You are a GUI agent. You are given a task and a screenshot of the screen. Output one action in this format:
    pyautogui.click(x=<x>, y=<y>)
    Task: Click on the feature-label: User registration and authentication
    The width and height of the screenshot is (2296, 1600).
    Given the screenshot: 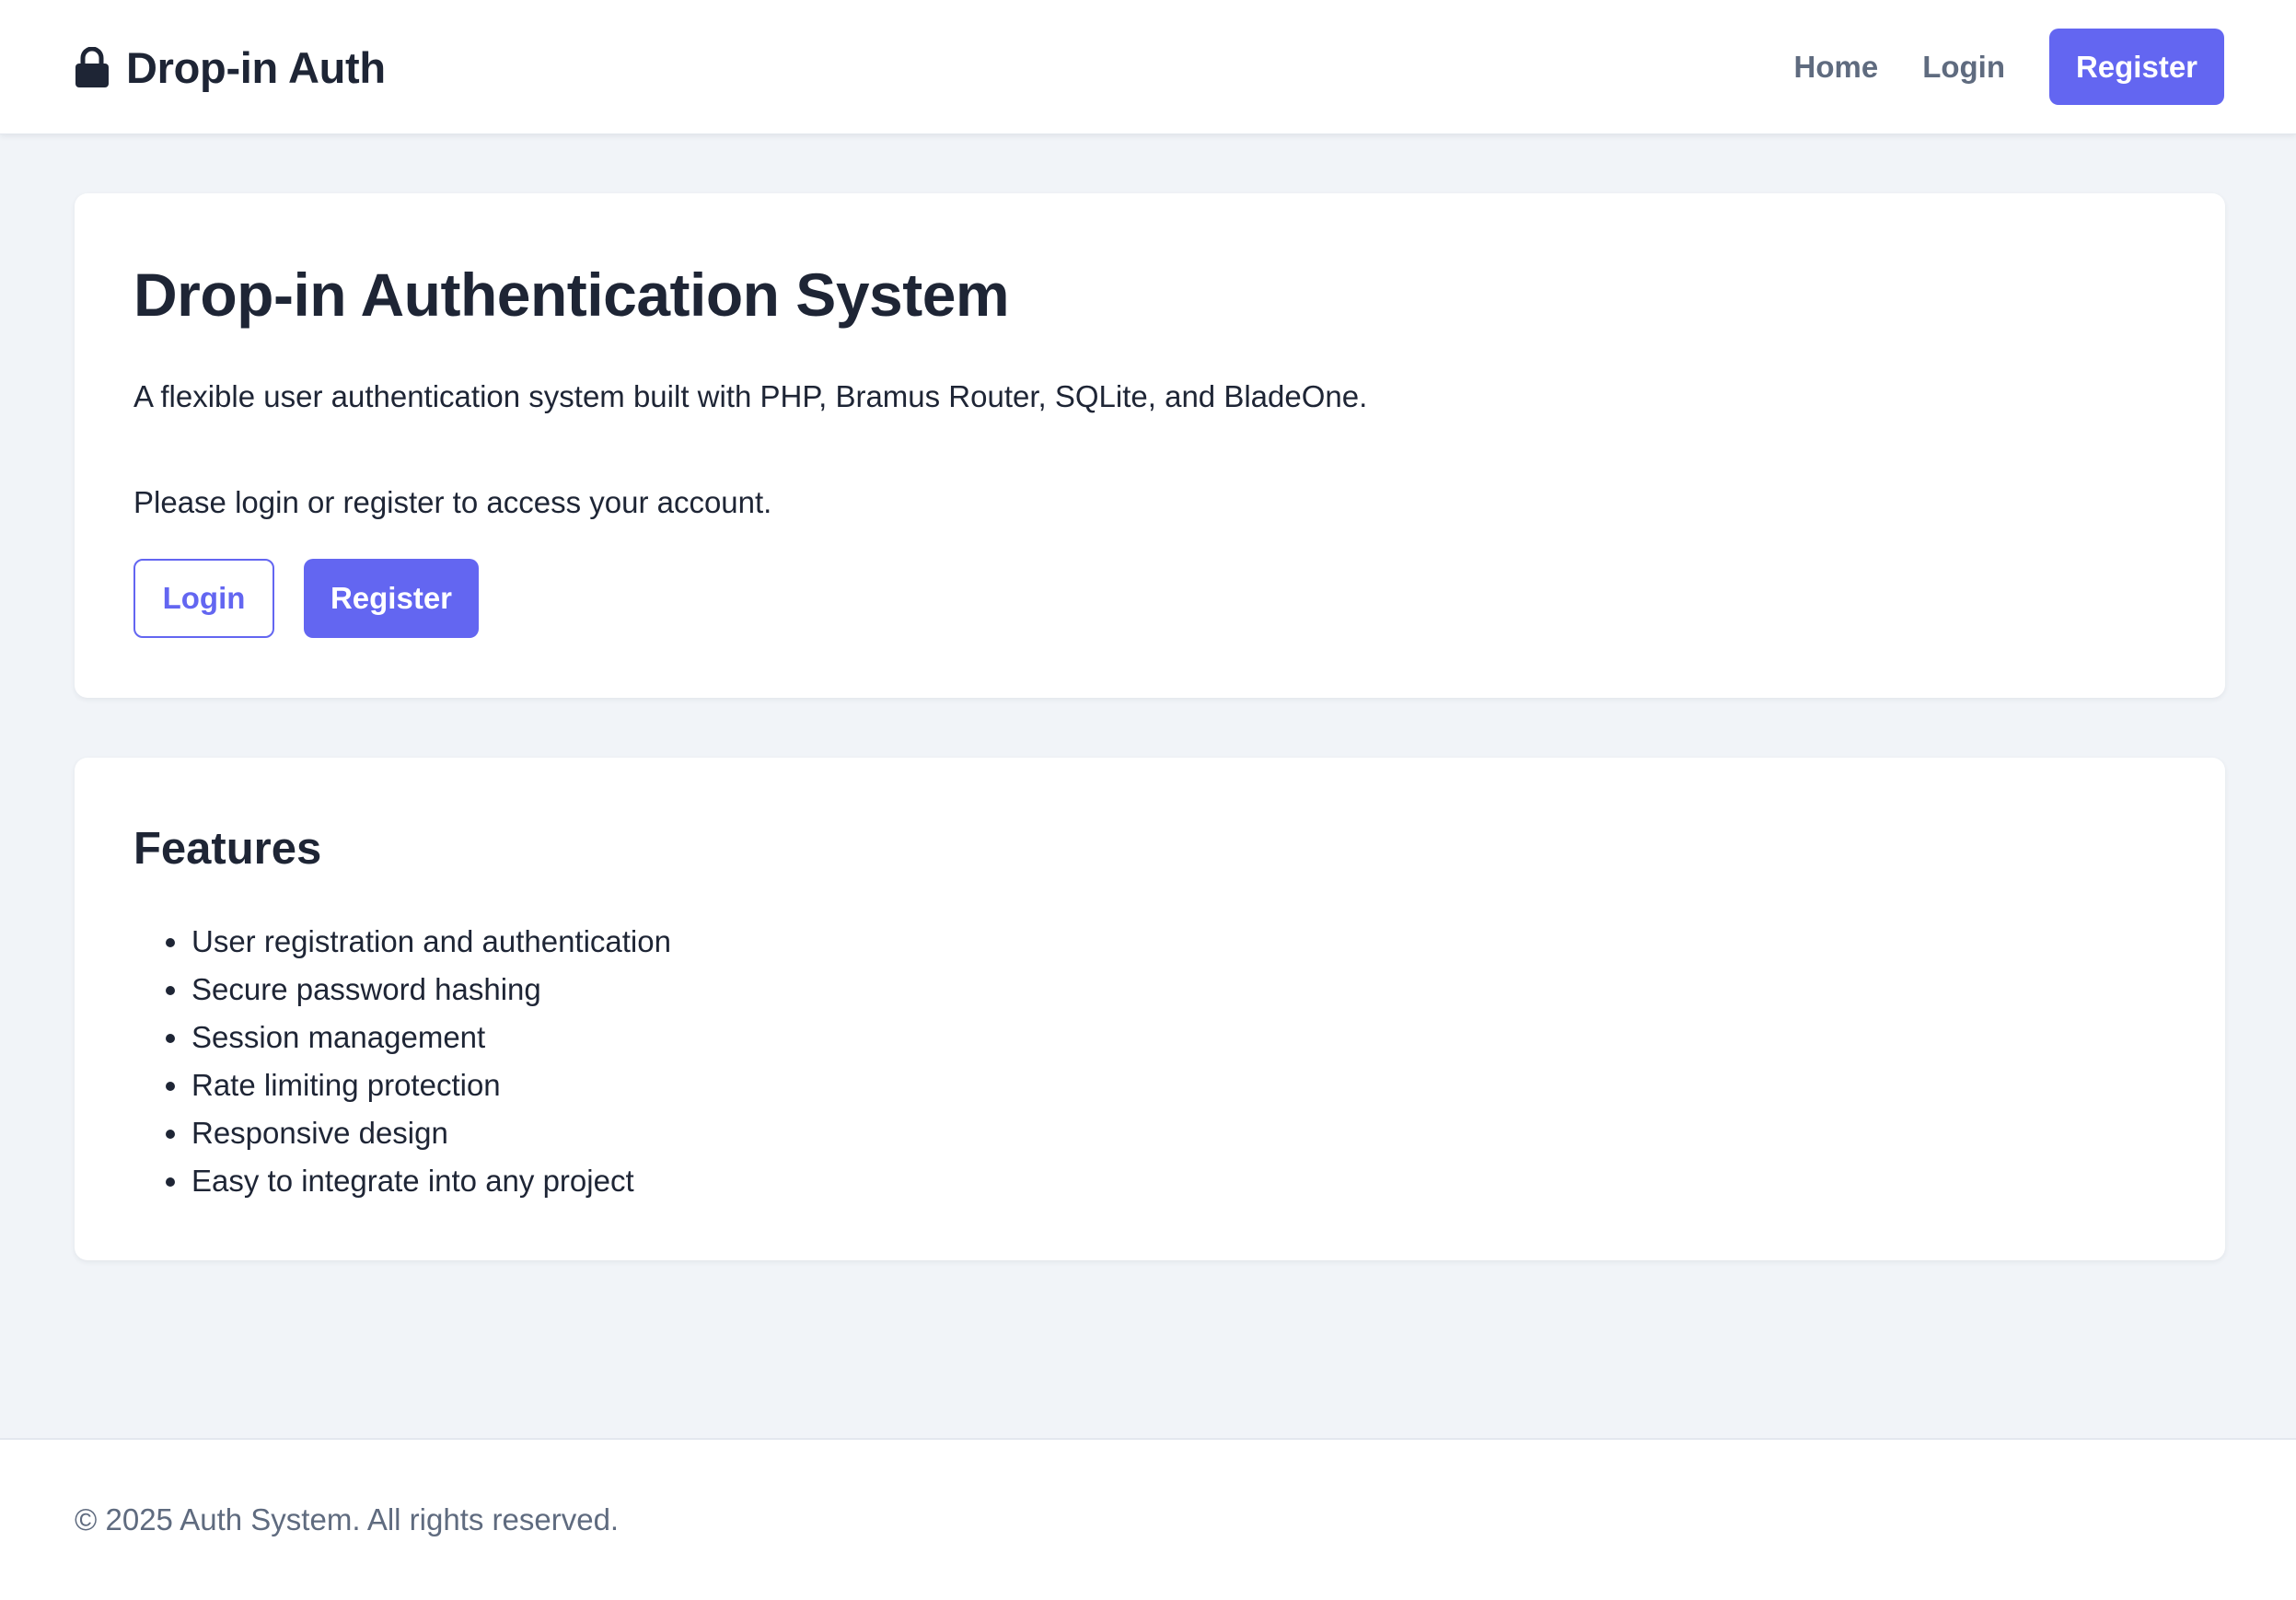 What is the action you would take?
    pyautogui.click(x=431, y=941)
    